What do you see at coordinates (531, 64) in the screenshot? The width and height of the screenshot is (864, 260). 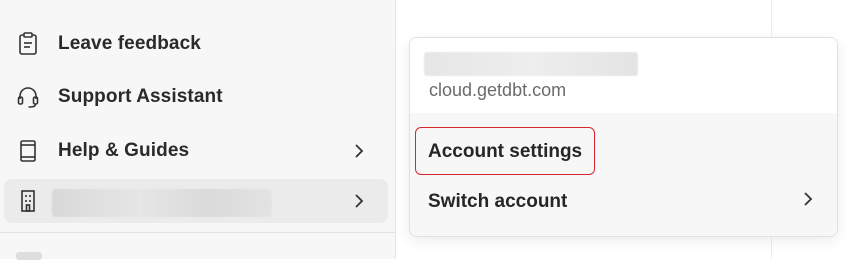 I see `account-user-redacted` at bounding box center [531, 64].